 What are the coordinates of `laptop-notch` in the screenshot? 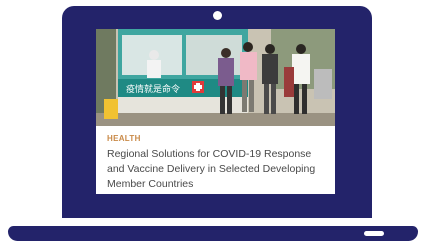 It's located at (374, 233).